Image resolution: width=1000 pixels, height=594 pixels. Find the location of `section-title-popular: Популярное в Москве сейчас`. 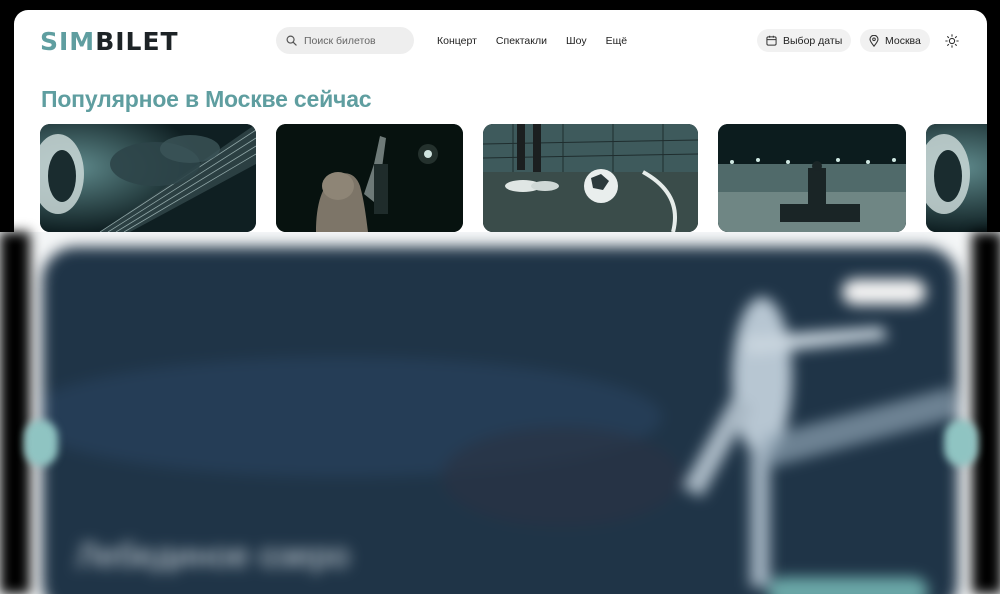

section-title-popular: Популярное в Москве сейчас is located at coordinates (206, 99).